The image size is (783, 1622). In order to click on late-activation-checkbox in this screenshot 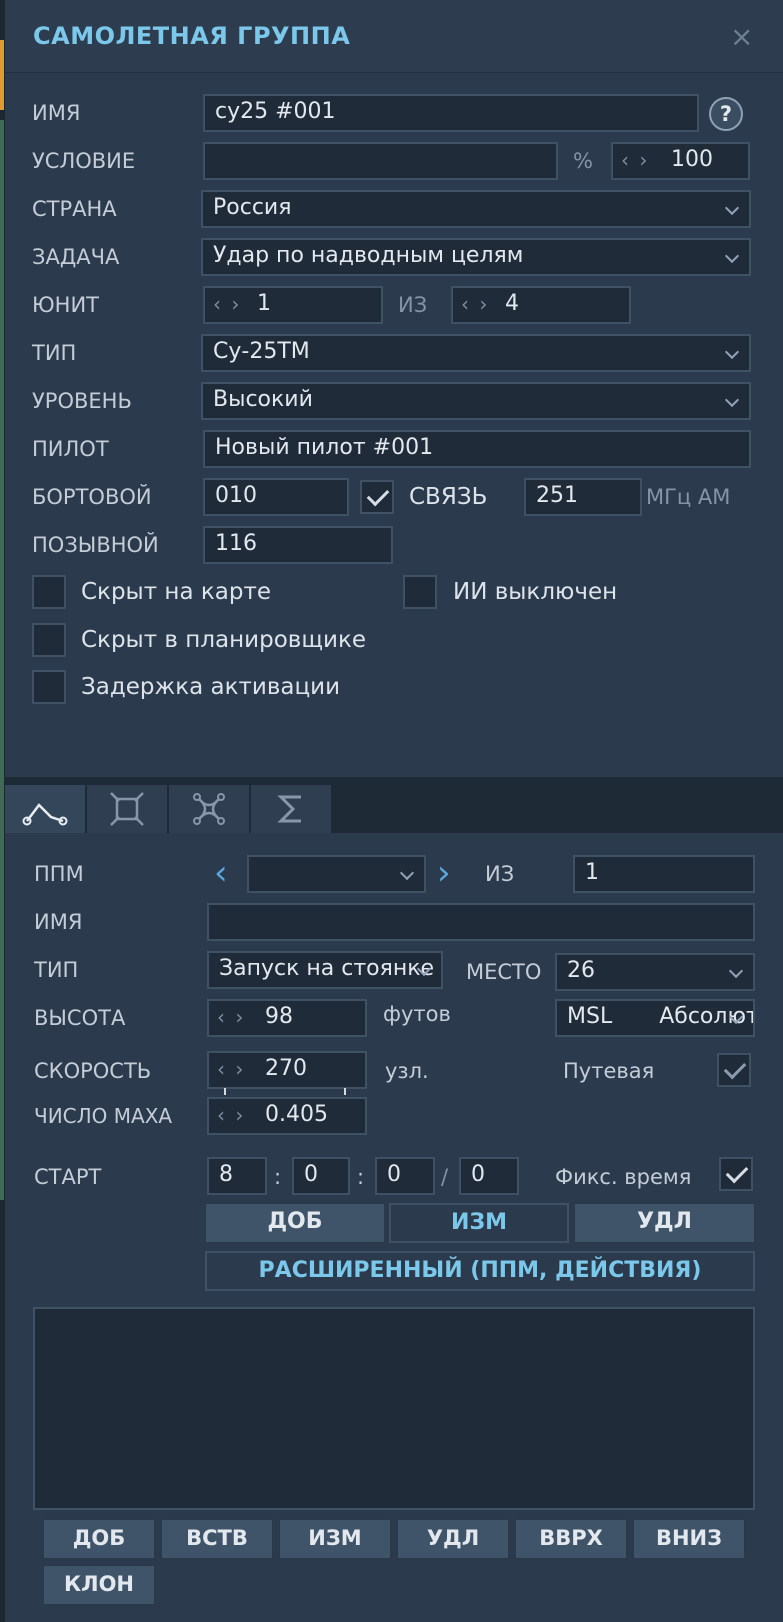, I will do `click(49, 687)`.